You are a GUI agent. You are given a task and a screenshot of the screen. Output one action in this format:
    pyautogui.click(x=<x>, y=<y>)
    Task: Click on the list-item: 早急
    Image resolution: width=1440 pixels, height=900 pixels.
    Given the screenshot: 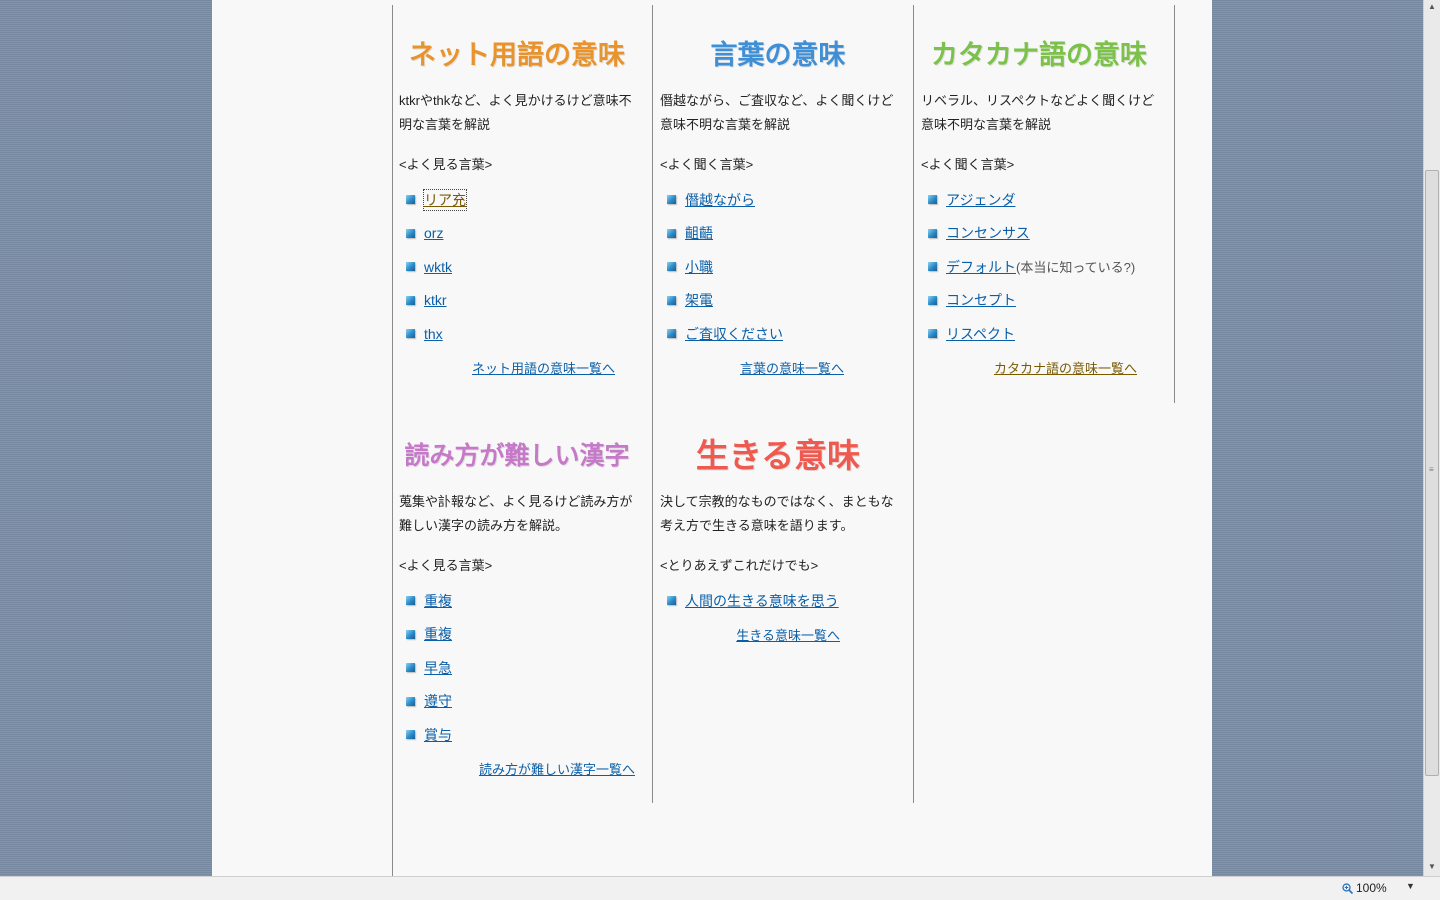 What is the action you would take?
    pyautogui.click(x=525, y=668)
    